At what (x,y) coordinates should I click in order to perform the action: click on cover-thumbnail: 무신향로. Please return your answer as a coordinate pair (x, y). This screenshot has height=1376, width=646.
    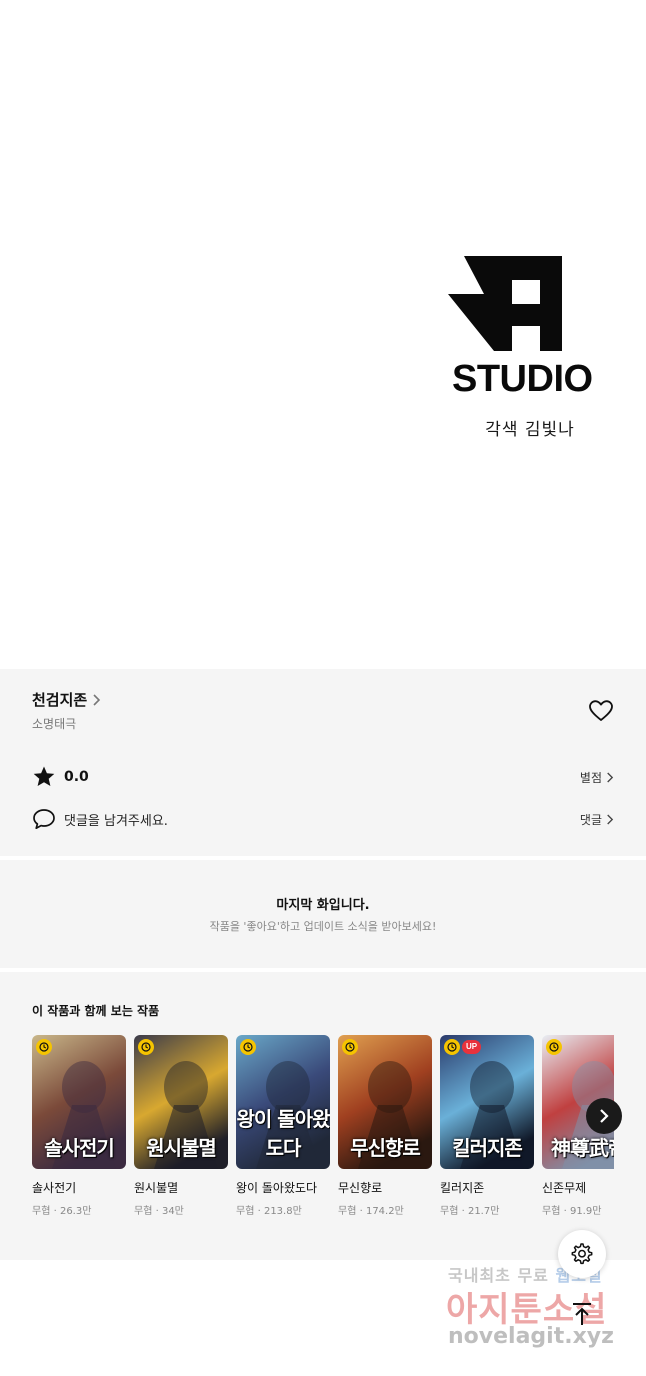
    Looking at the image, I should click on (385, 1102).